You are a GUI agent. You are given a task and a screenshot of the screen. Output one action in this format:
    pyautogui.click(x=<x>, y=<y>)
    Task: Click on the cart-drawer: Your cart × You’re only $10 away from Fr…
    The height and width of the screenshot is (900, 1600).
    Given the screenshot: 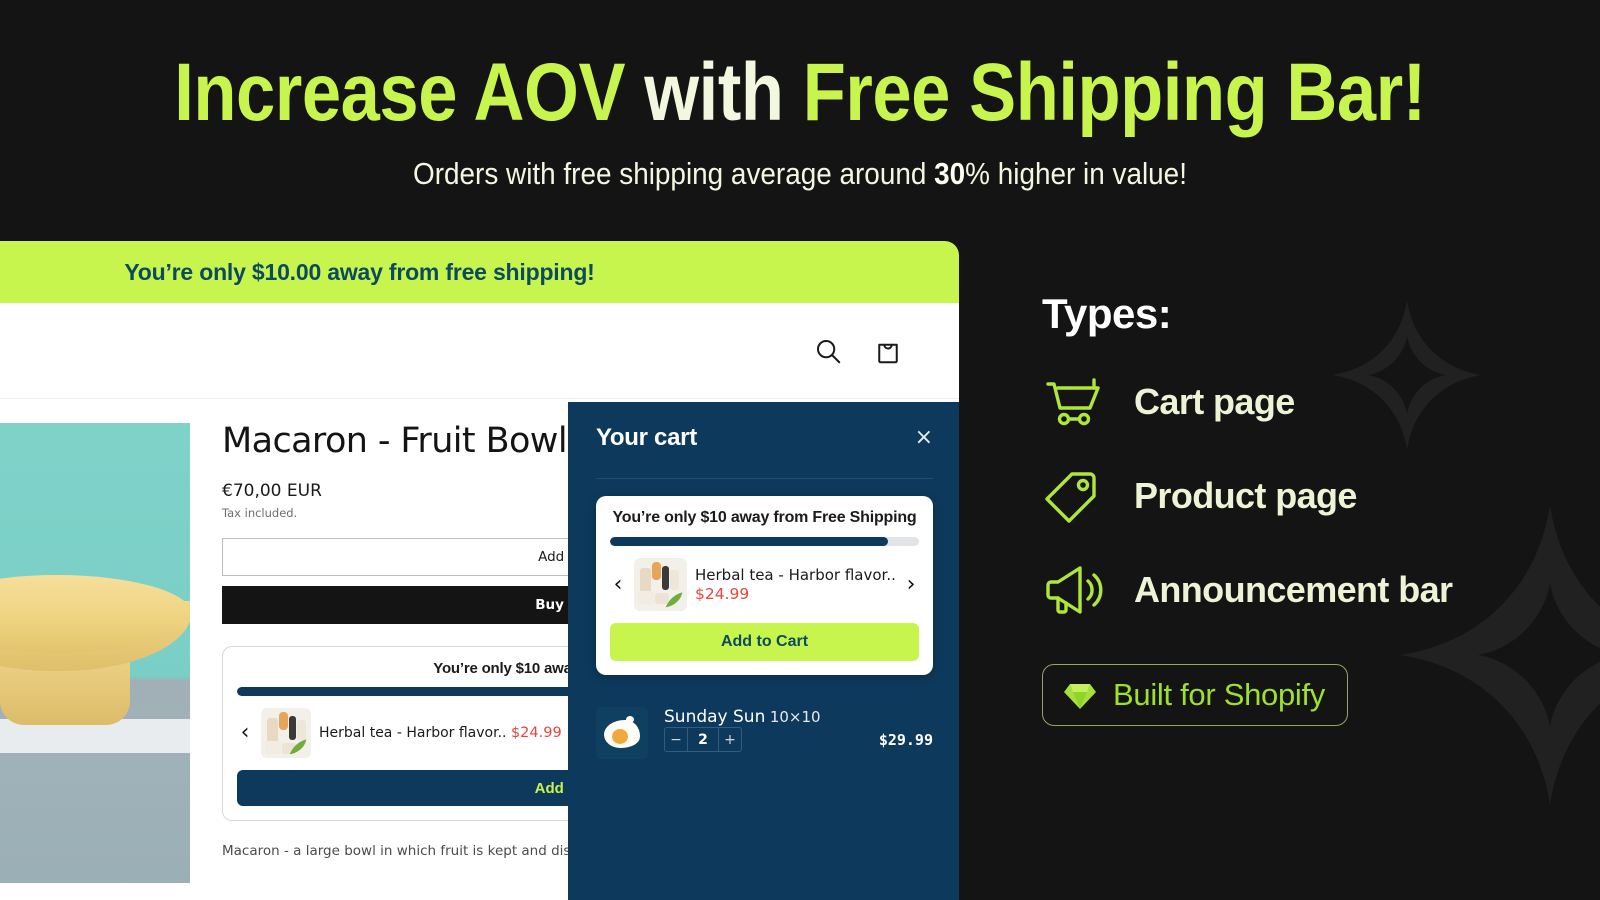 What is the action you would take?
    pyautogui.click(x=763, y=651)
    